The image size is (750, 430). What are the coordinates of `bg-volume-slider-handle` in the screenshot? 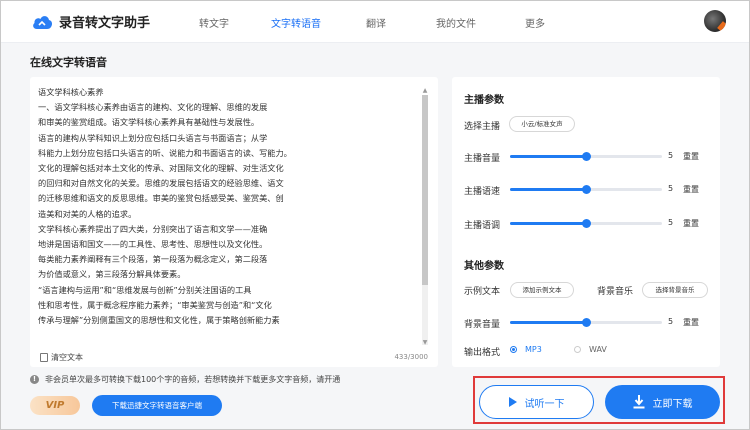 It's located at (586, 322).